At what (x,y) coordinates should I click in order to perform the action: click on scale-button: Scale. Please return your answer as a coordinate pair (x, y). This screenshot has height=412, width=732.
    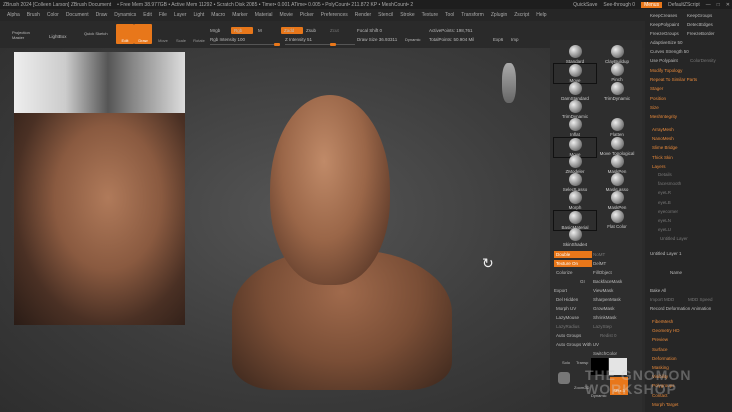
    Looking at the image, I should click on (181, 34).